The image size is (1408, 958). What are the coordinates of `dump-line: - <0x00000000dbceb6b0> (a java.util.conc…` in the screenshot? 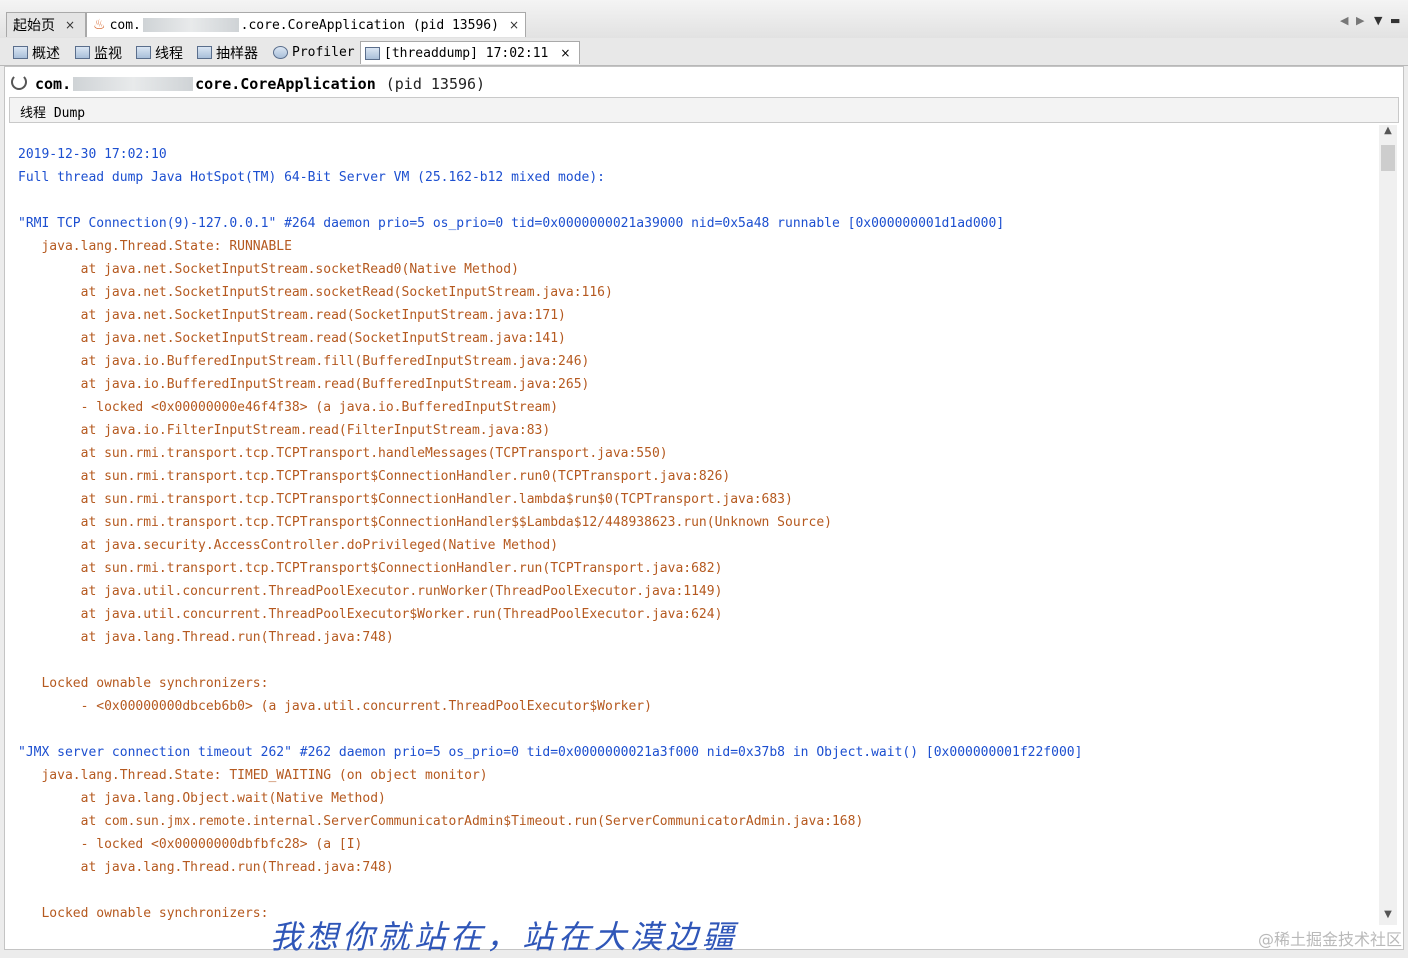 It's located at (335, 706).